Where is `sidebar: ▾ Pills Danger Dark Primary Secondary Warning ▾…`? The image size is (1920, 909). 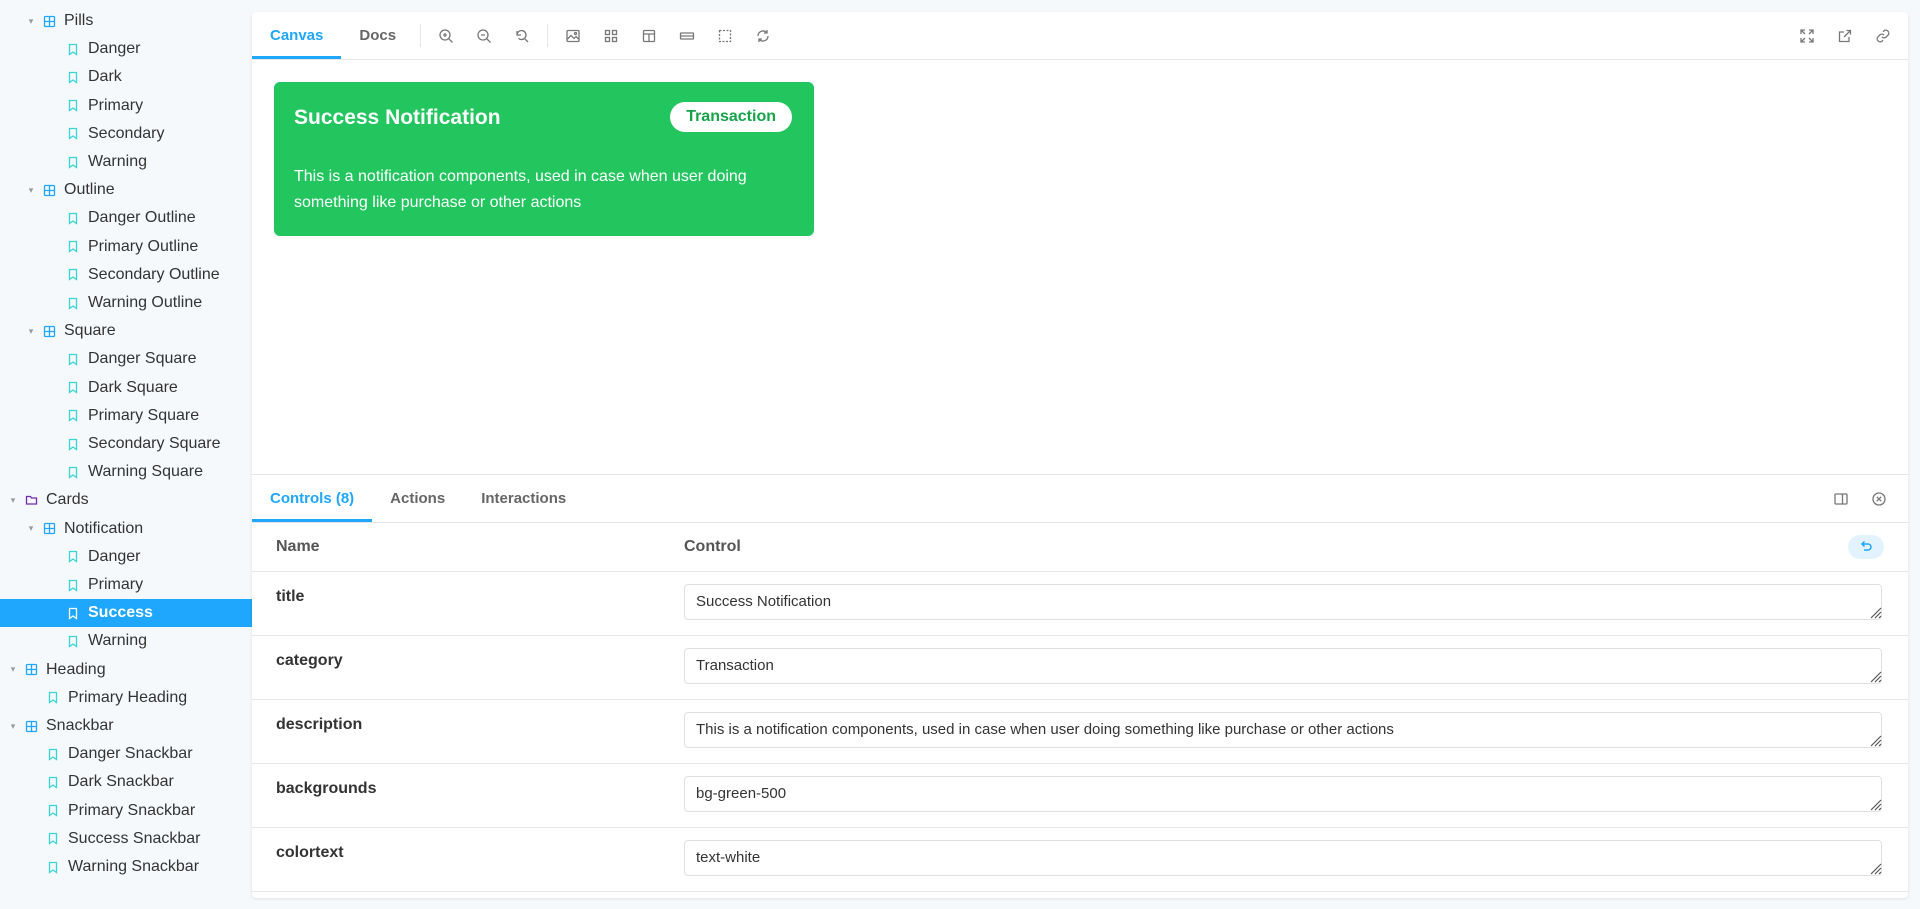 sidebar: ▾ Pills Danger Dark Primary Secondary Warning ▾… is located at coordinates (126, 454).